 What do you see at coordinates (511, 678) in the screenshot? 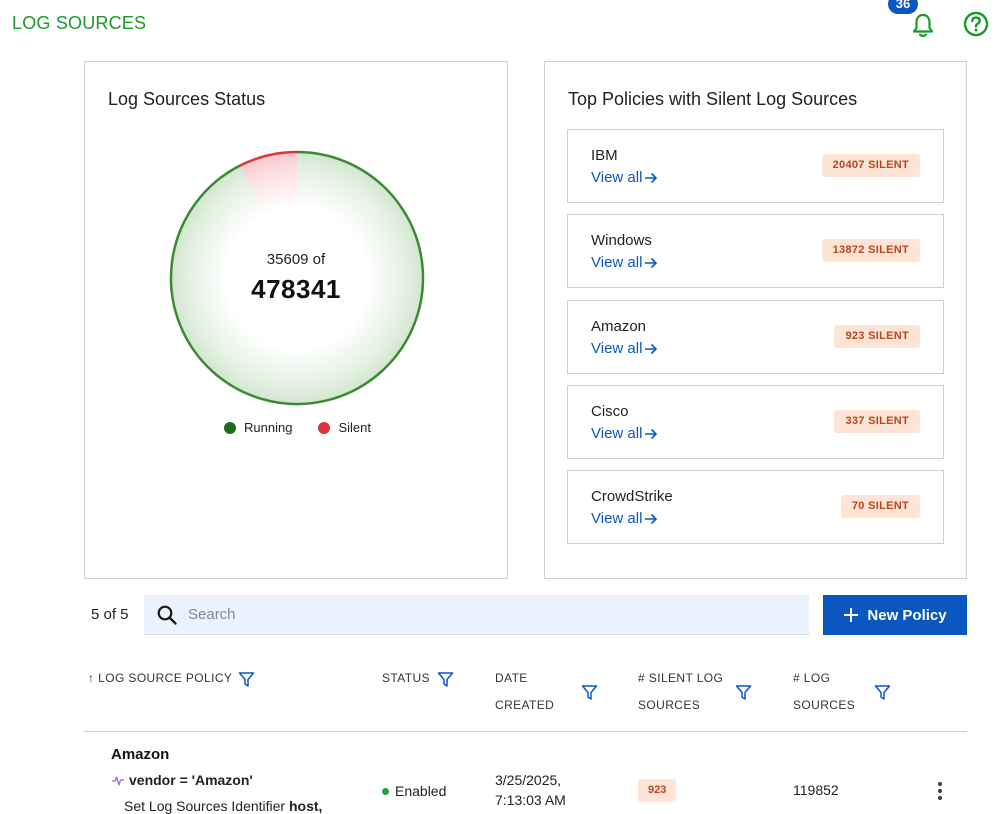
I see `column-header-date-line1: DATE` at bounding box center [511, 678].